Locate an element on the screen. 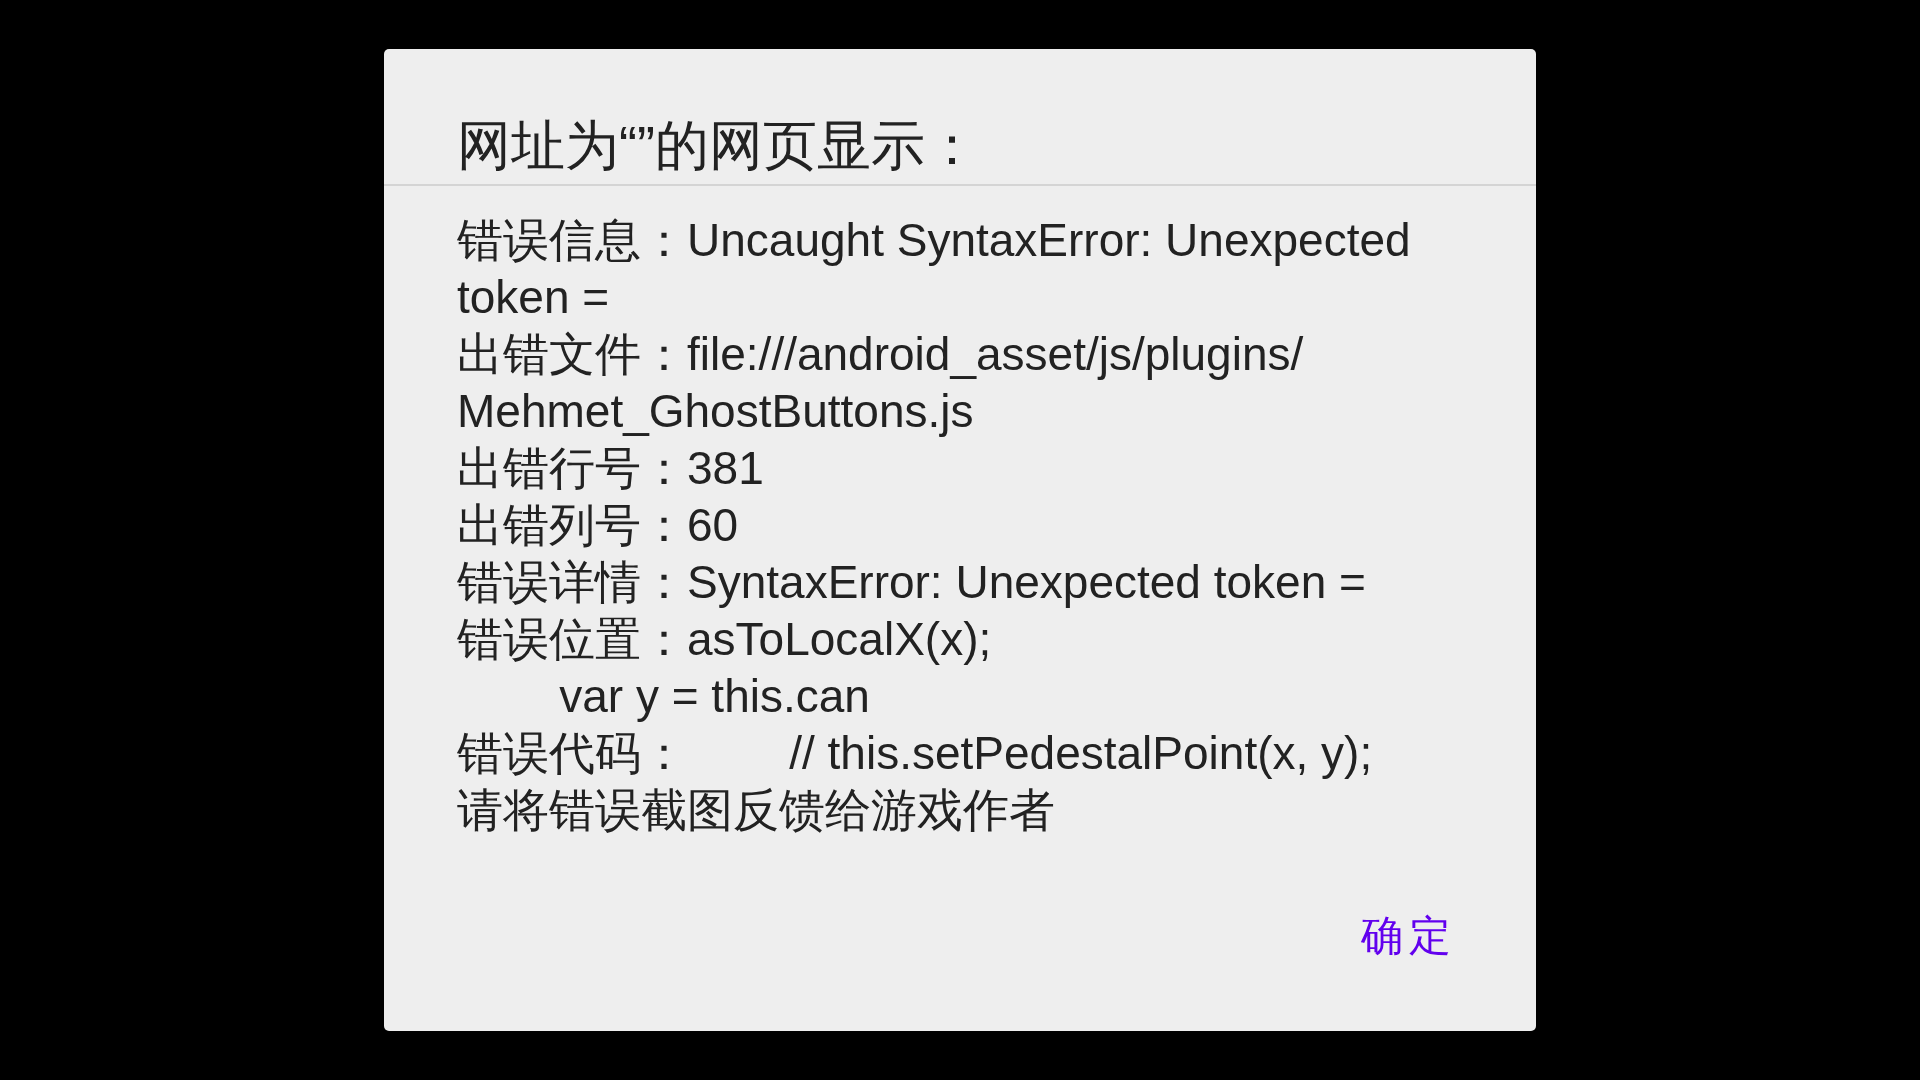  error-message-line: 出错列号：60 is located at coordinates (598, 525).